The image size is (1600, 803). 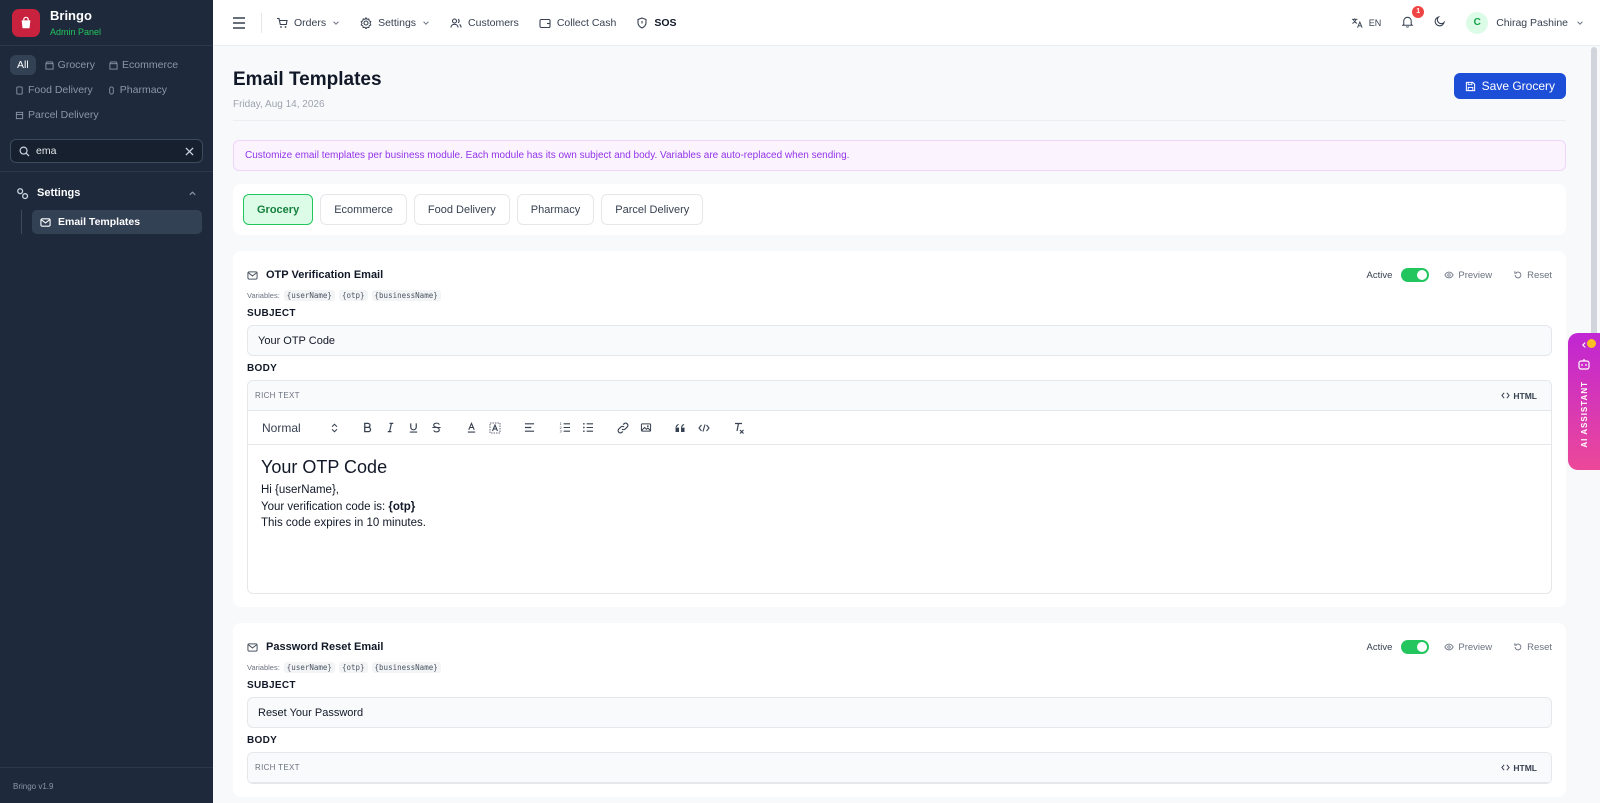 What do you see at coordinates (1375, 22) in the screenshot?
I see `language-label: EN` at bounding box center [1375, 22].